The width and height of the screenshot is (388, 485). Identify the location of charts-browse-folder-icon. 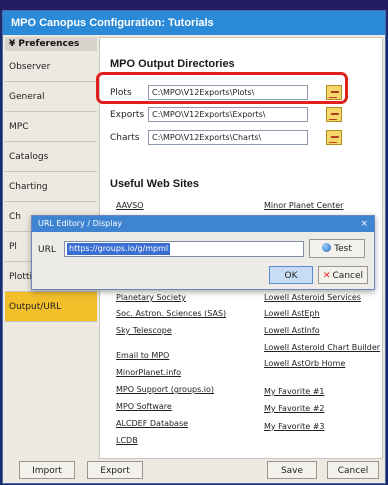
(334, 137).